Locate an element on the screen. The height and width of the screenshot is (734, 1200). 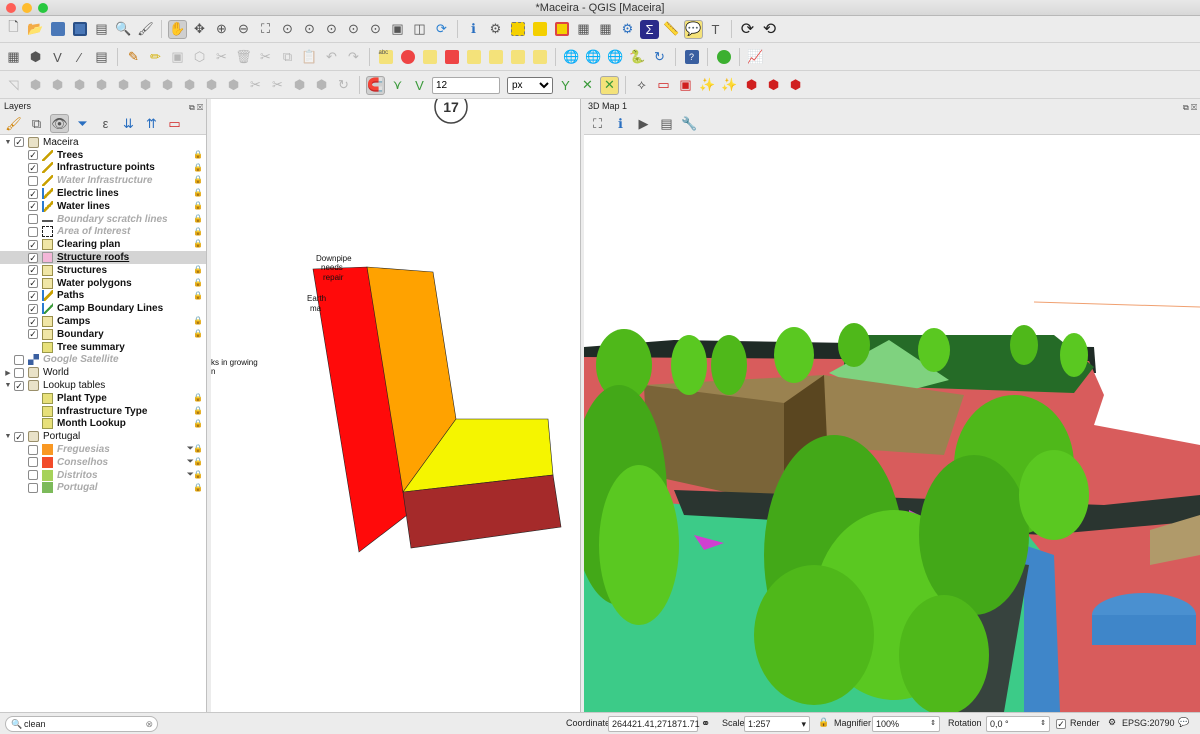
plugin-b-icon: ⬢ is located at coordinates (773, 85).